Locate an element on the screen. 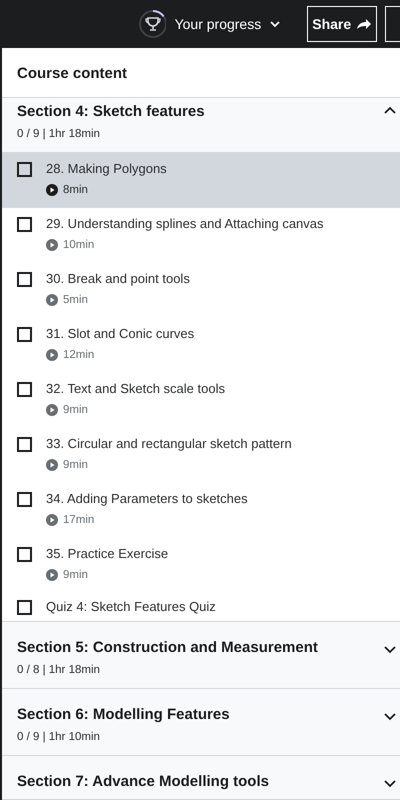  lecture-duration: 8min is located at coordinates (75, 190).